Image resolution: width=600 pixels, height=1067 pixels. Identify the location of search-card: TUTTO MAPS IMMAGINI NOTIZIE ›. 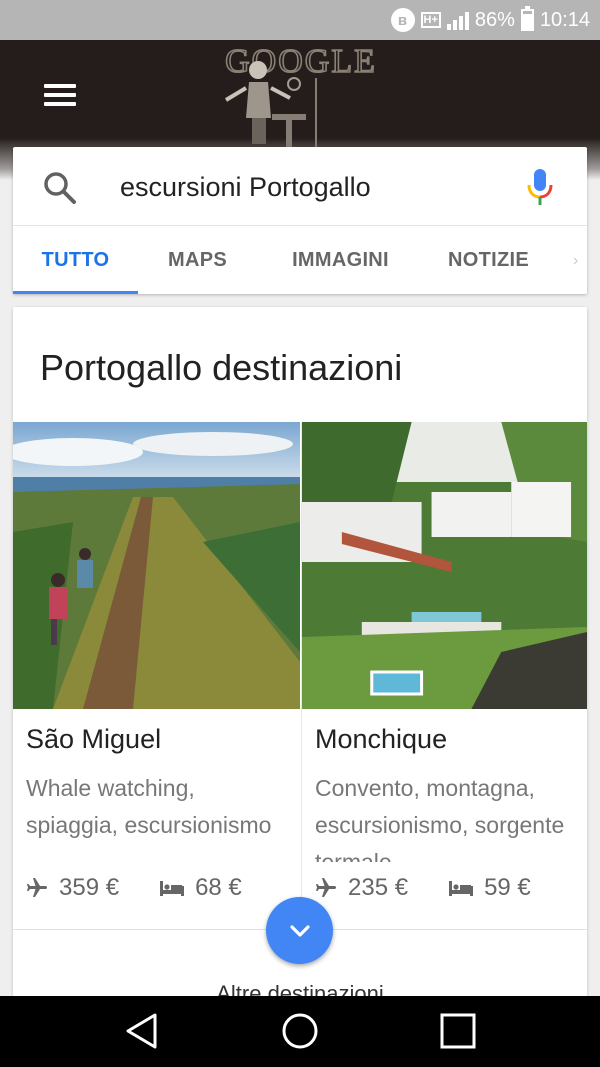
(300, 220).